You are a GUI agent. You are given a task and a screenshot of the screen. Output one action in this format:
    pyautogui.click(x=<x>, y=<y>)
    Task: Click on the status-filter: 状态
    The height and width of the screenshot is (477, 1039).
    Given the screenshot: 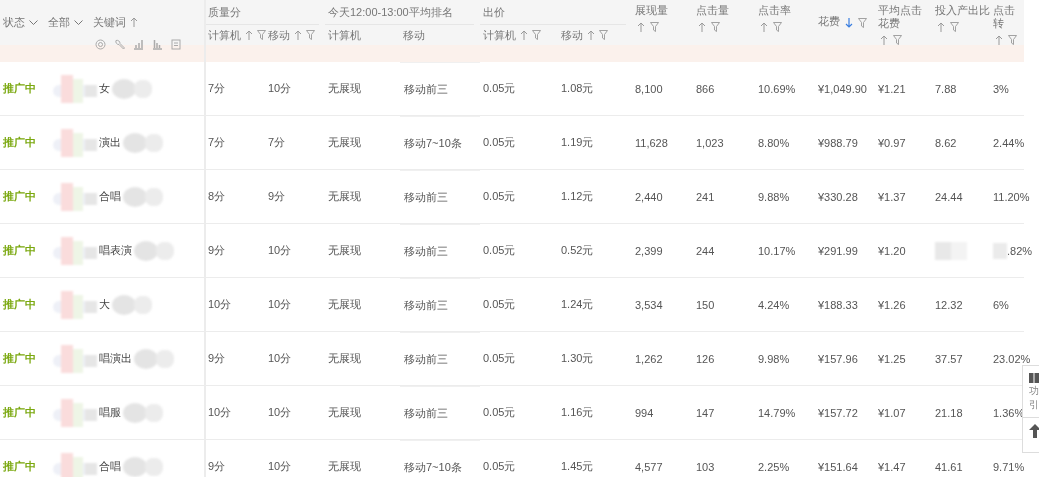 What is the action you would take?
    pyautogui.click(x=14, y=22)
    